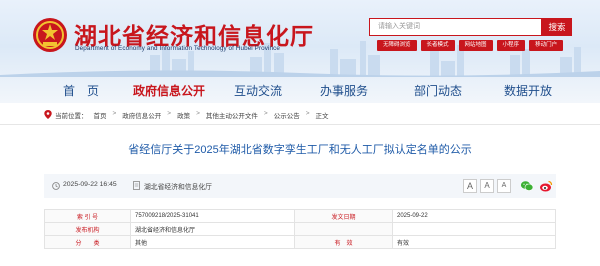 Image resolution: width=600 pixels, height=266 pixels. I want to click on search-button: 搜索, so click(557, 27).